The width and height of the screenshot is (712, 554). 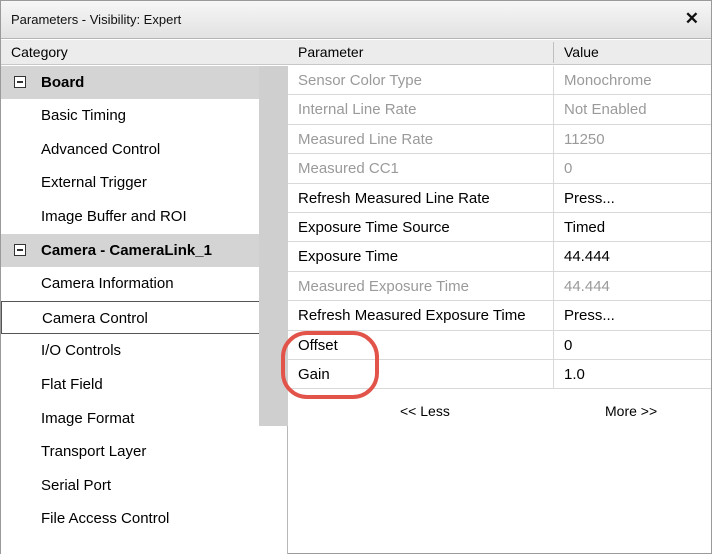 I want to click on parameter-row: Exposure Time 44.444, so click(x=499, y=257).